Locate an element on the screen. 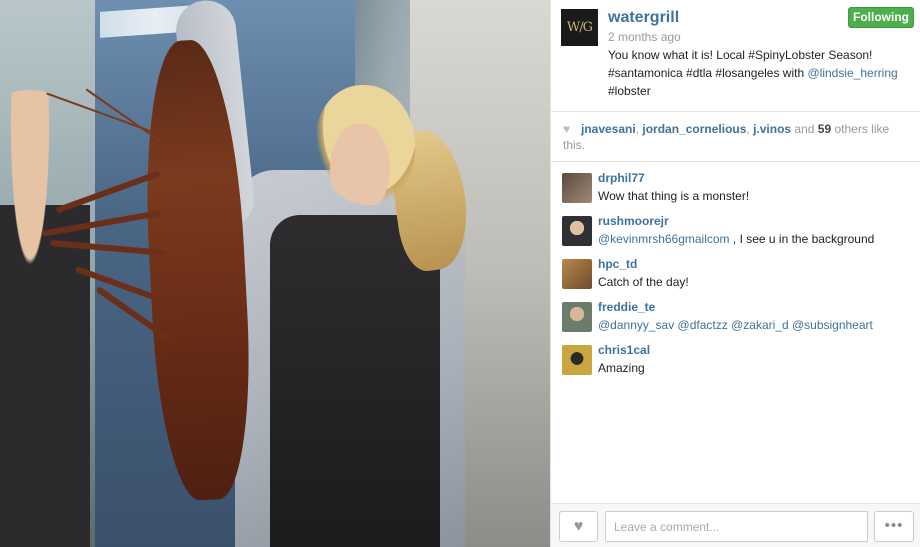 The width and height of the screenshot is (920, 547). comment-text: Amazing is located at coordinates (621, 368).